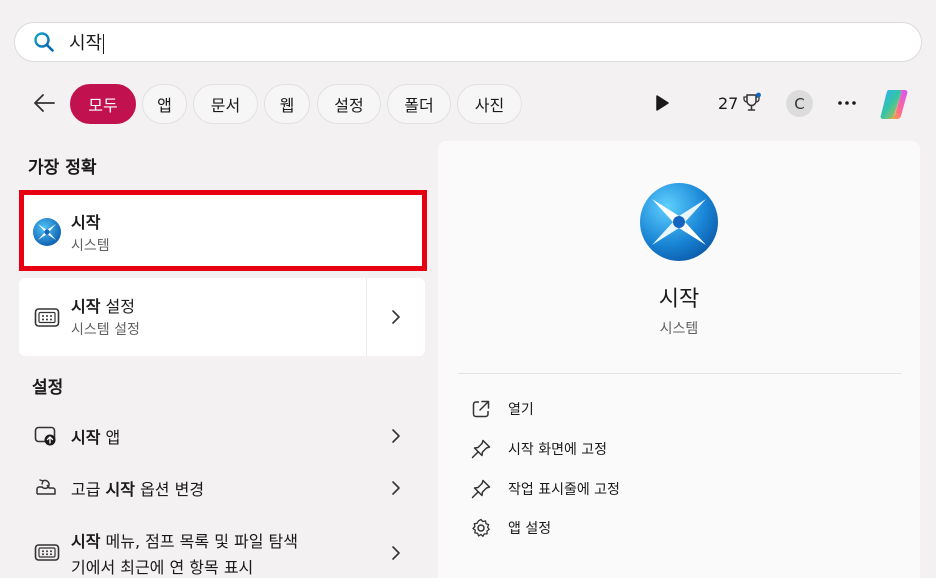 This screenshot has width=936, height=578. Describe the element at coordinates (419, 104) in the screenshot. I see `filter-chip-folders: 폴더` at that location.